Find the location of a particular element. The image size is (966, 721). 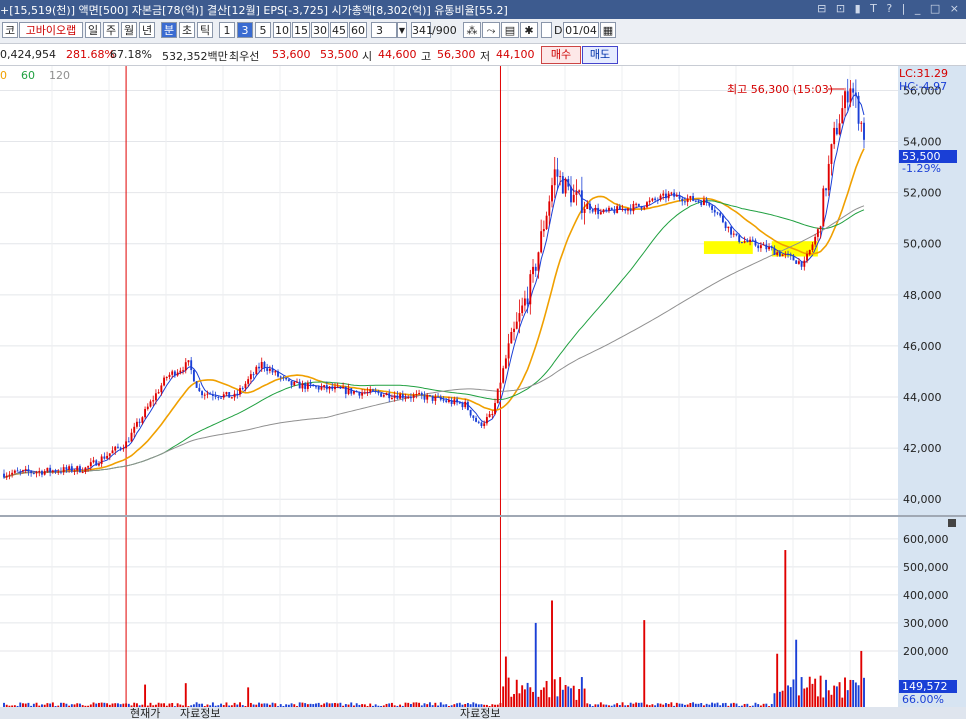

interval-15: 15 is located at coordinates (301, 30).